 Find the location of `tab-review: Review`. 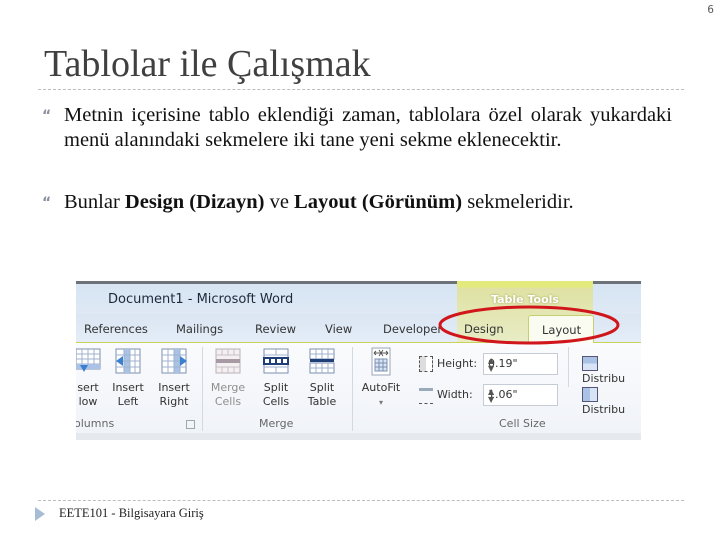

tab-review: Review is located at coordinates (275, 329).